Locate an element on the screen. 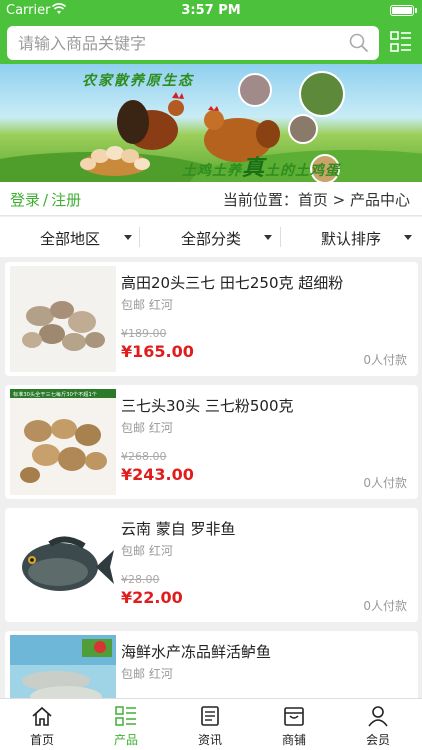 Image resolution: width=422 pixels, height=750 pixels. login-link: 登录 is located at coordinates (25, 200).